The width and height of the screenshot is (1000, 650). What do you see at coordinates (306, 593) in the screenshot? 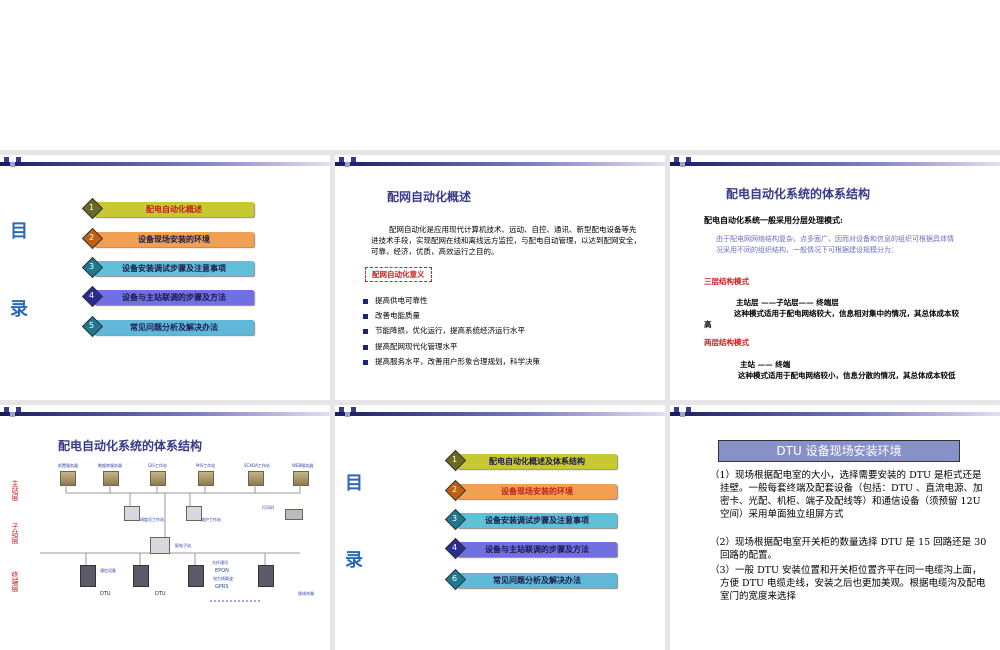
I see `terminal-label: 馈线终端` at bounding box center [306, 593].